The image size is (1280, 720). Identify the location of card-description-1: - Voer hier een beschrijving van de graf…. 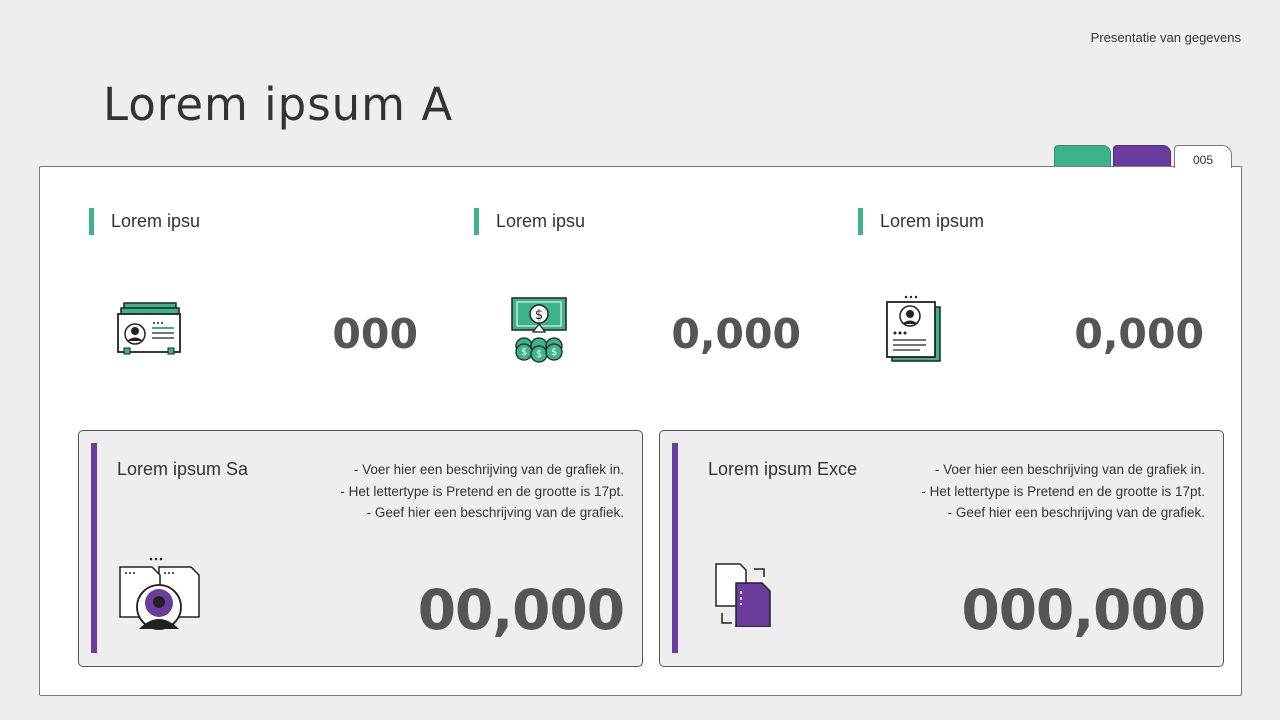
(482, 491).